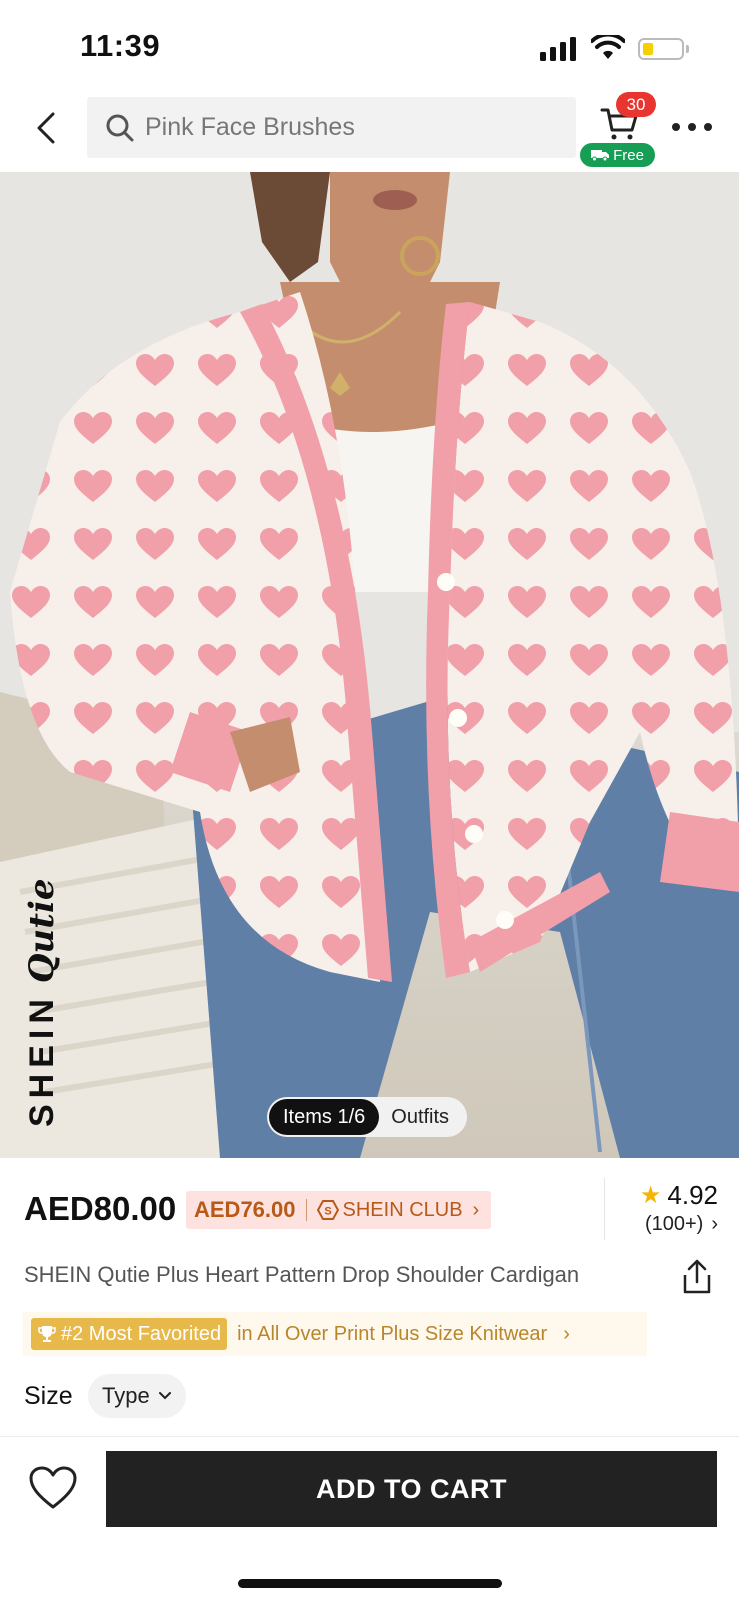  I want to click on more-options-button, so click(692, 127).